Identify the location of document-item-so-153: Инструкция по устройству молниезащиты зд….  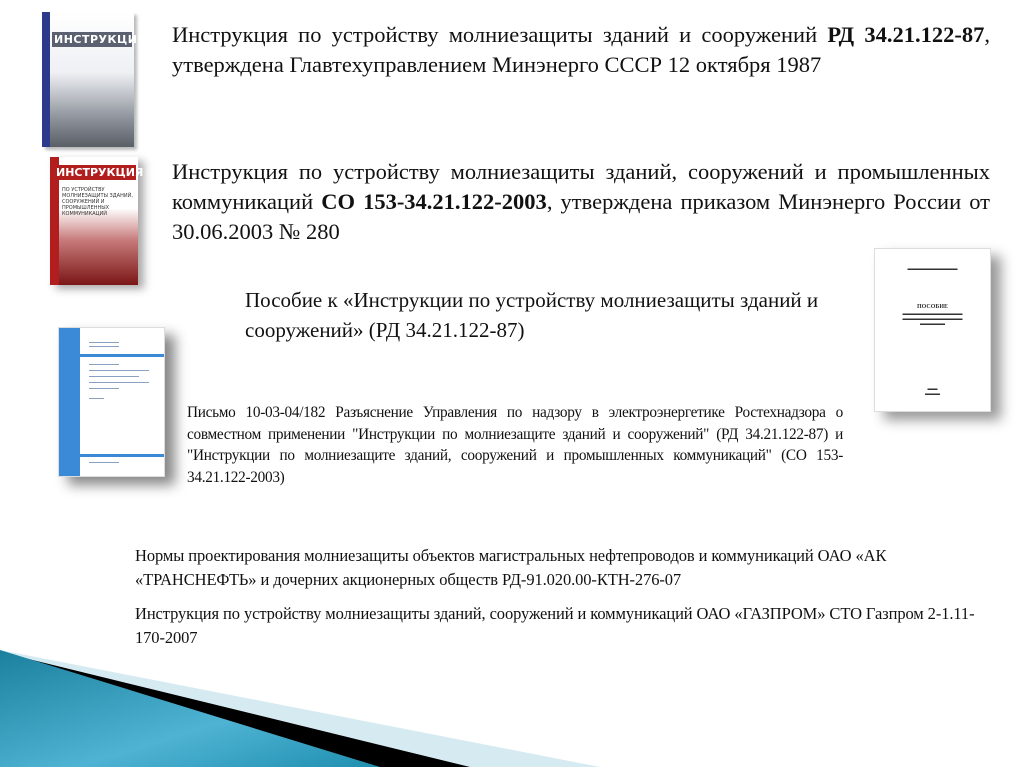
(581, 202).